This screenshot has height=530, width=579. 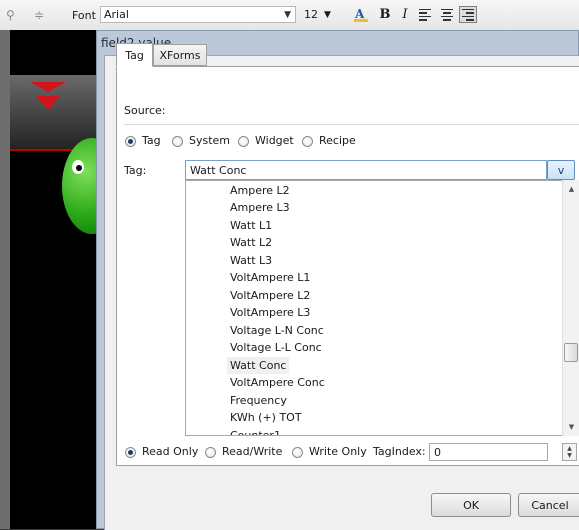 What do you see at coordinates (270, 295) in the screenshot?
I see `list-item: VoltAmpere L2` at bounding box center [270, 295].